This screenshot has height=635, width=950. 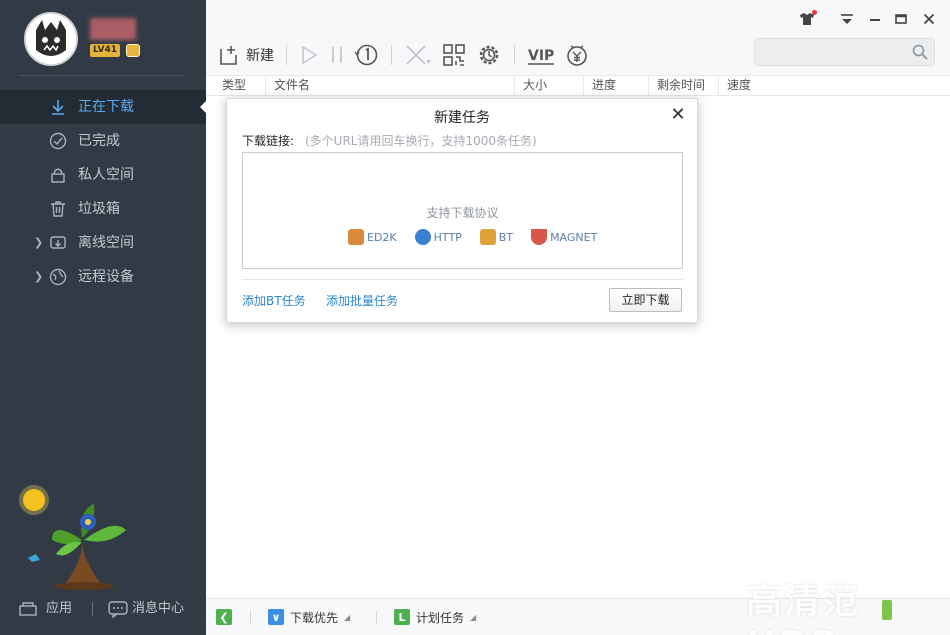 I want to click on delete-button, so click(x=418, y=55).